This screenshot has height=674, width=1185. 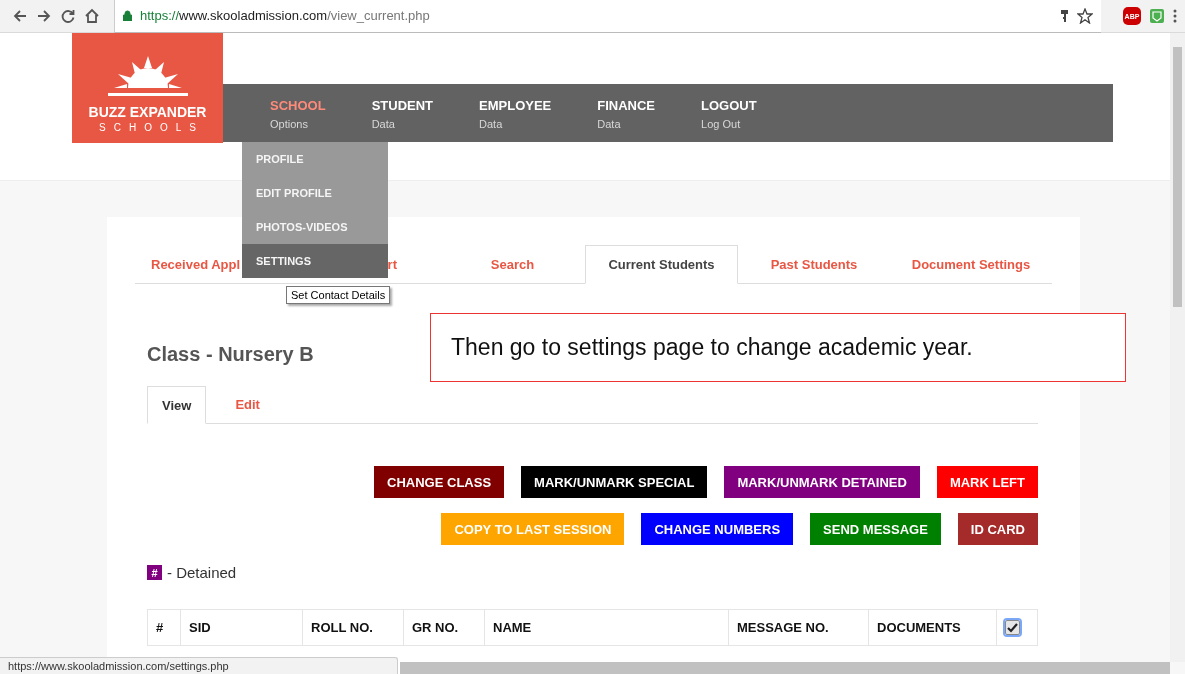 What do you see at coordinates (147, 112) in the screenshot?
I see `logo-name: BUZZ EXPANDER` at bounding box center [147, 112].